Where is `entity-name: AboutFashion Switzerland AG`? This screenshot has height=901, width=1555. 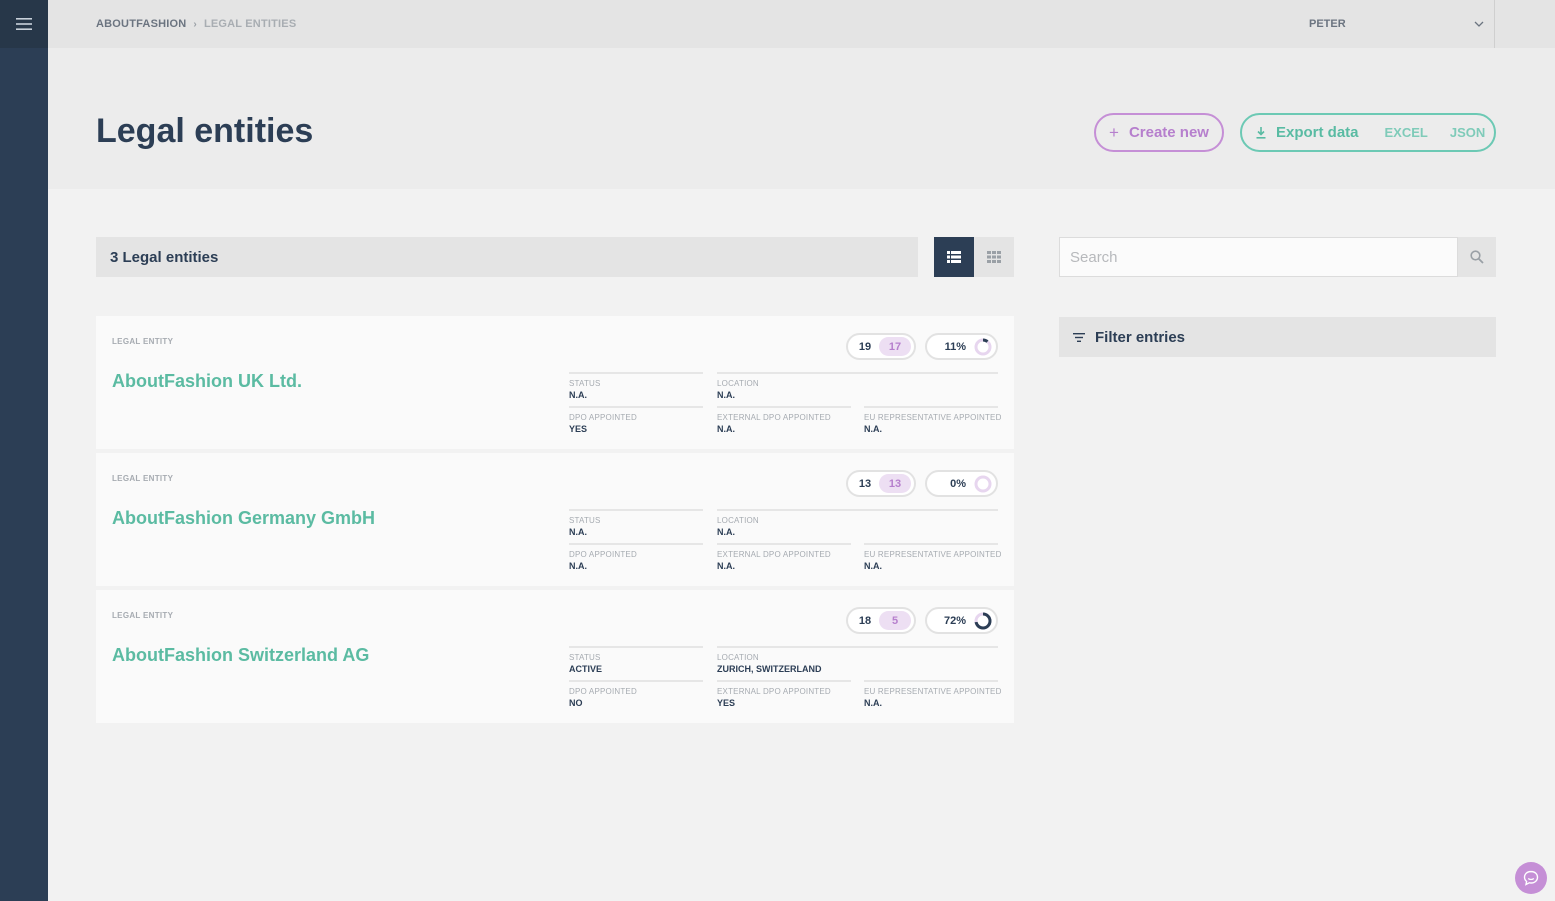 entity-name: AboutFashion Switzerland AG is located at coordinates (240, 655).